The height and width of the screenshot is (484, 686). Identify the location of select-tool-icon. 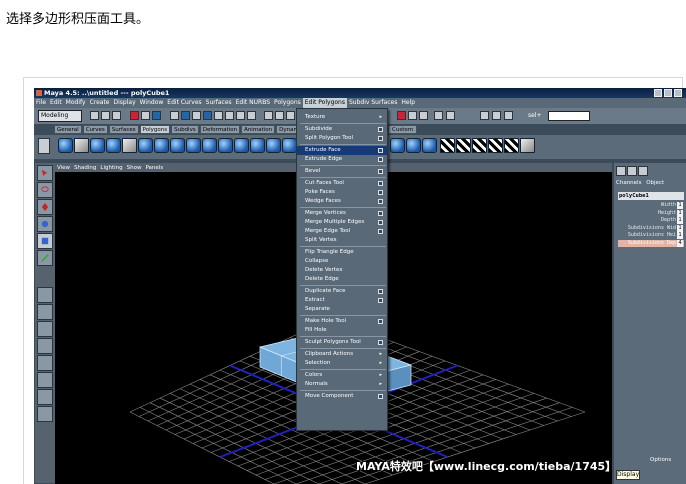
(45, 173).